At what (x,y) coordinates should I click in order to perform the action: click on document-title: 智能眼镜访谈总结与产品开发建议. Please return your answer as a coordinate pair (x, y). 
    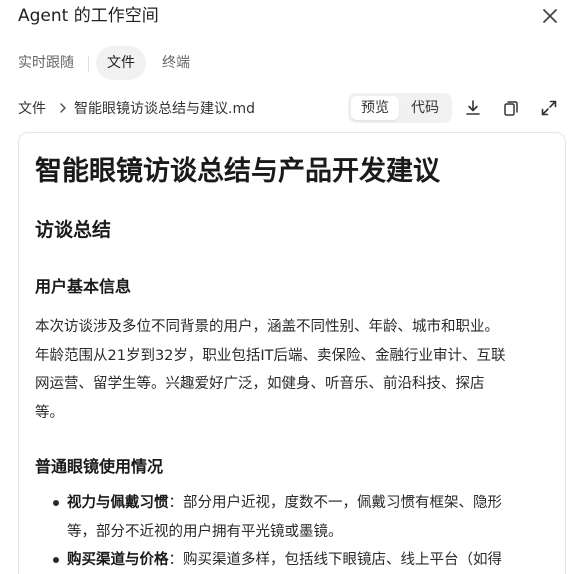
    Looking at the image, I should click on (237, 171).